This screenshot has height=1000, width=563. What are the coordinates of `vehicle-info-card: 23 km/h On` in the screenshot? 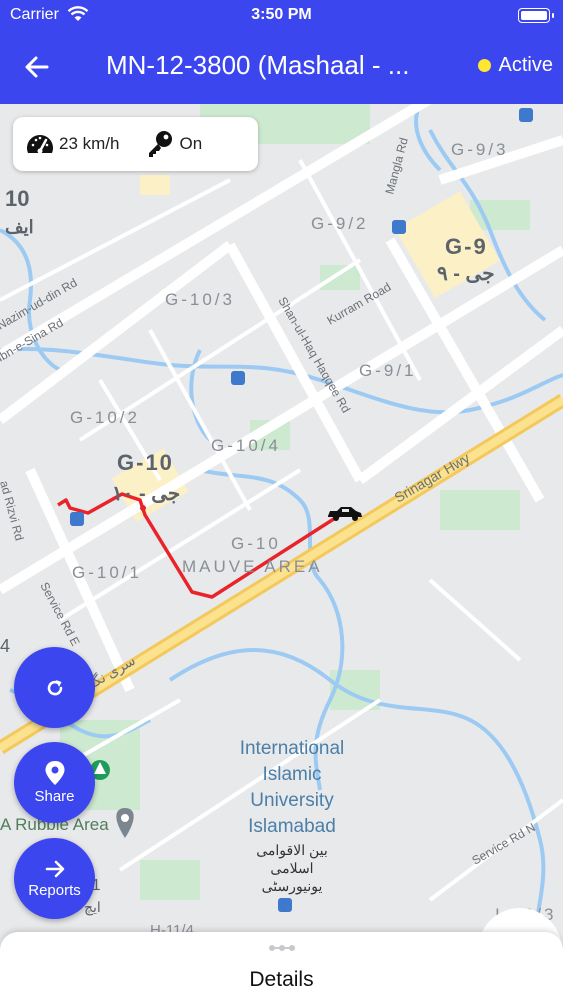 It's located at (135, 144).